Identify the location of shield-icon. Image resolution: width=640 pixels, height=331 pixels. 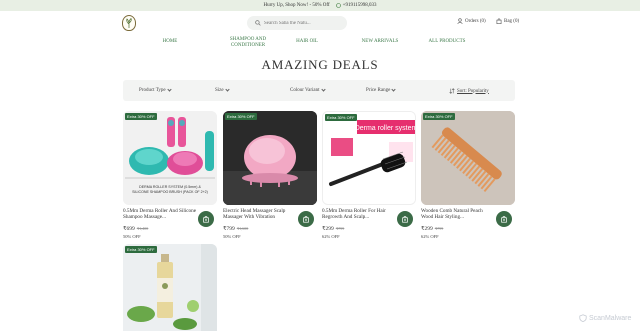
(583, 318).